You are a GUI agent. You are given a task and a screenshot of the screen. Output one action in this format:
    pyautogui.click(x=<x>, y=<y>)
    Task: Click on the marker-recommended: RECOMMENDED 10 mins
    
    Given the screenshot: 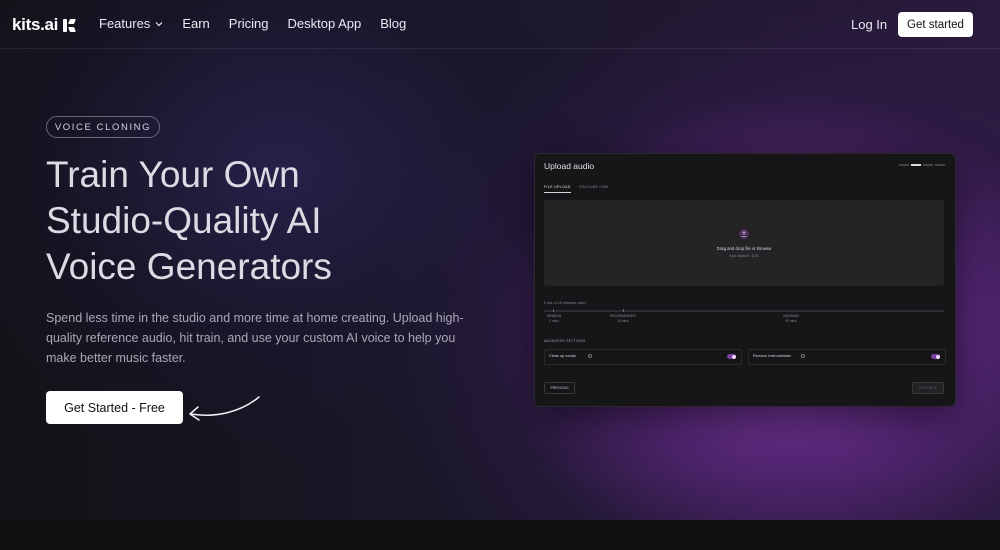 What is the action you would take?
    pyautogui.click(x=623, y=318)
    